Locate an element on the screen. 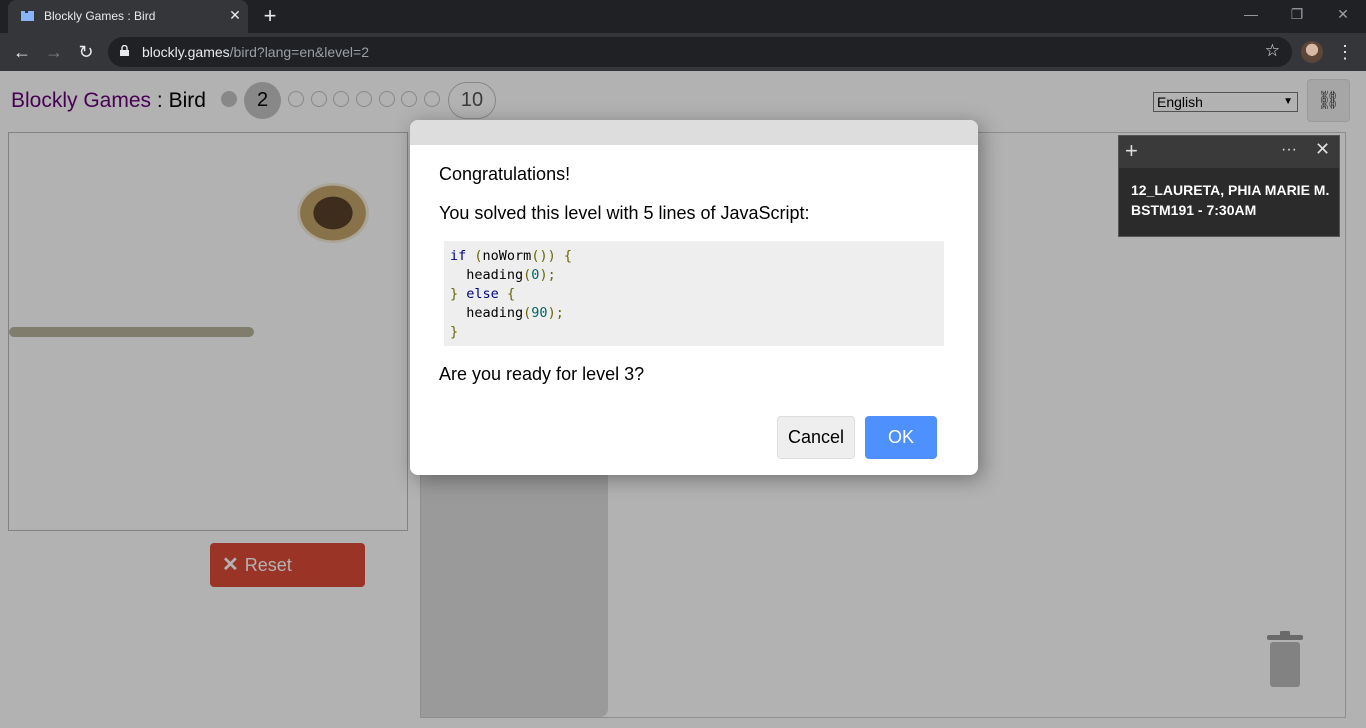  close-note-icon: ✕ is located at coordinates (1322, 149).